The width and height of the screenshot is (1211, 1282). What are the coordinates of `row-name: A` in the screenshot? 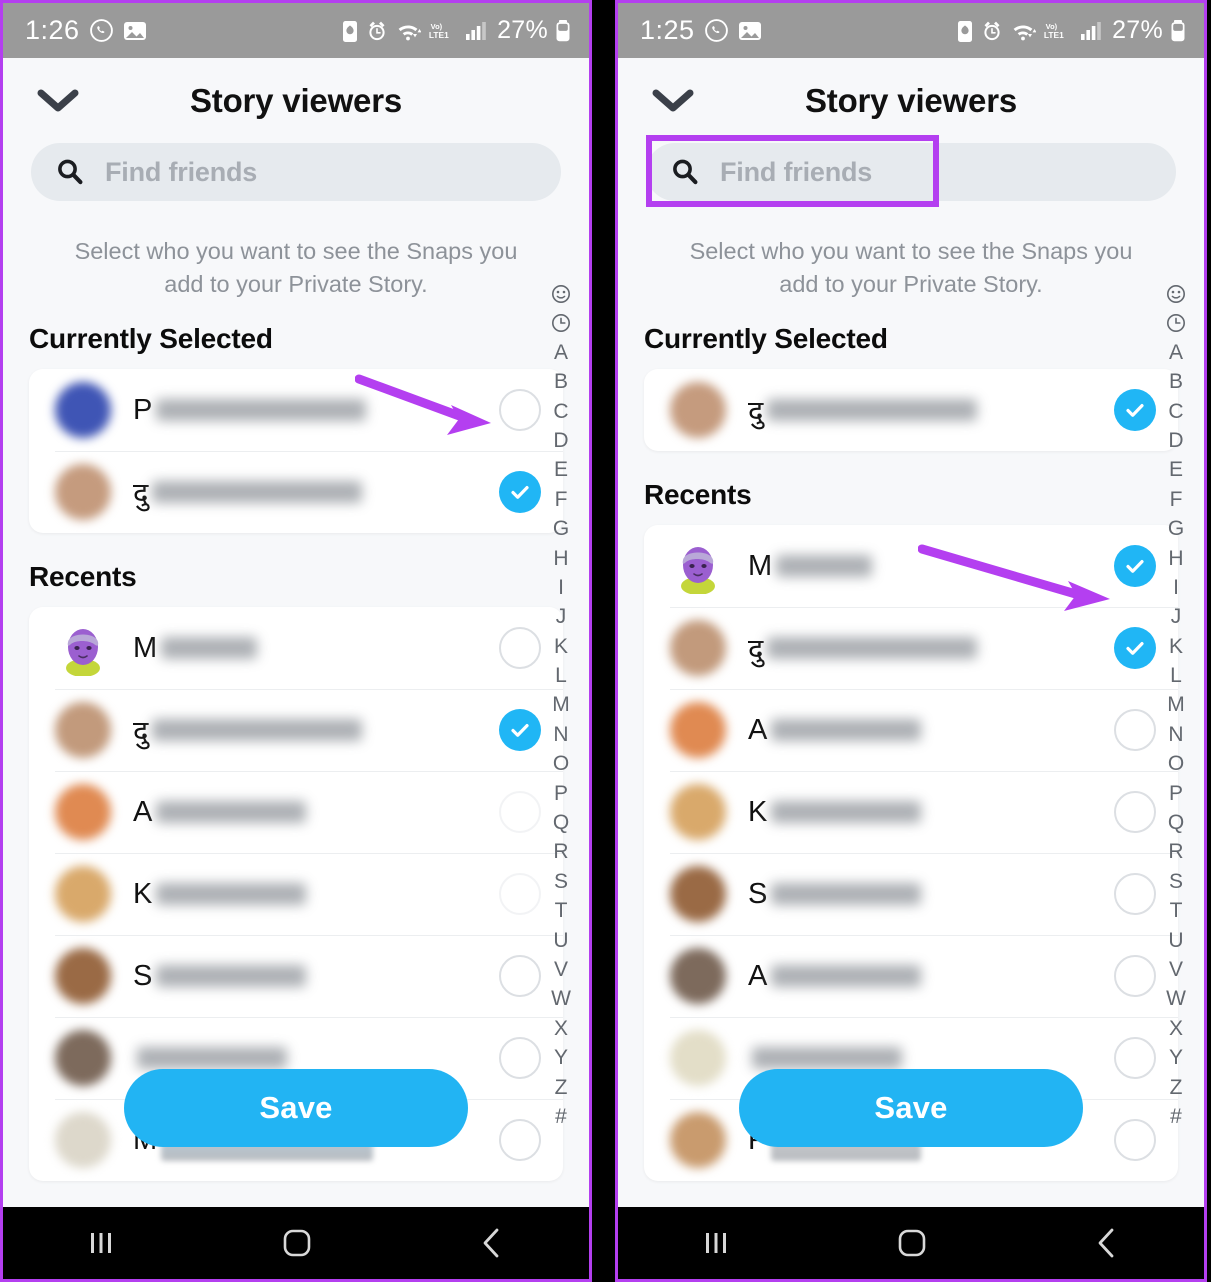 It's located at (931, 730).